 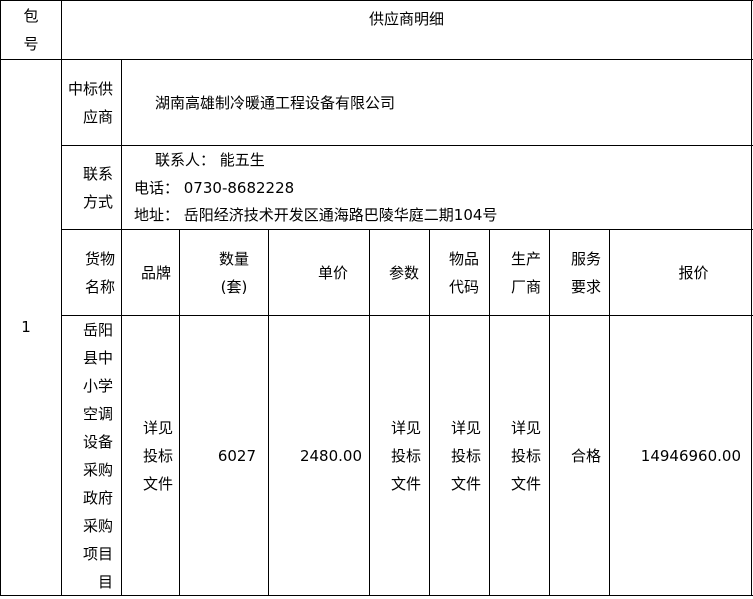 What do you see at coordinates (214, 188) in the screenshot?
I see `contact-phone: 电话： 0730-8682228` at bounding box center [214, 188].